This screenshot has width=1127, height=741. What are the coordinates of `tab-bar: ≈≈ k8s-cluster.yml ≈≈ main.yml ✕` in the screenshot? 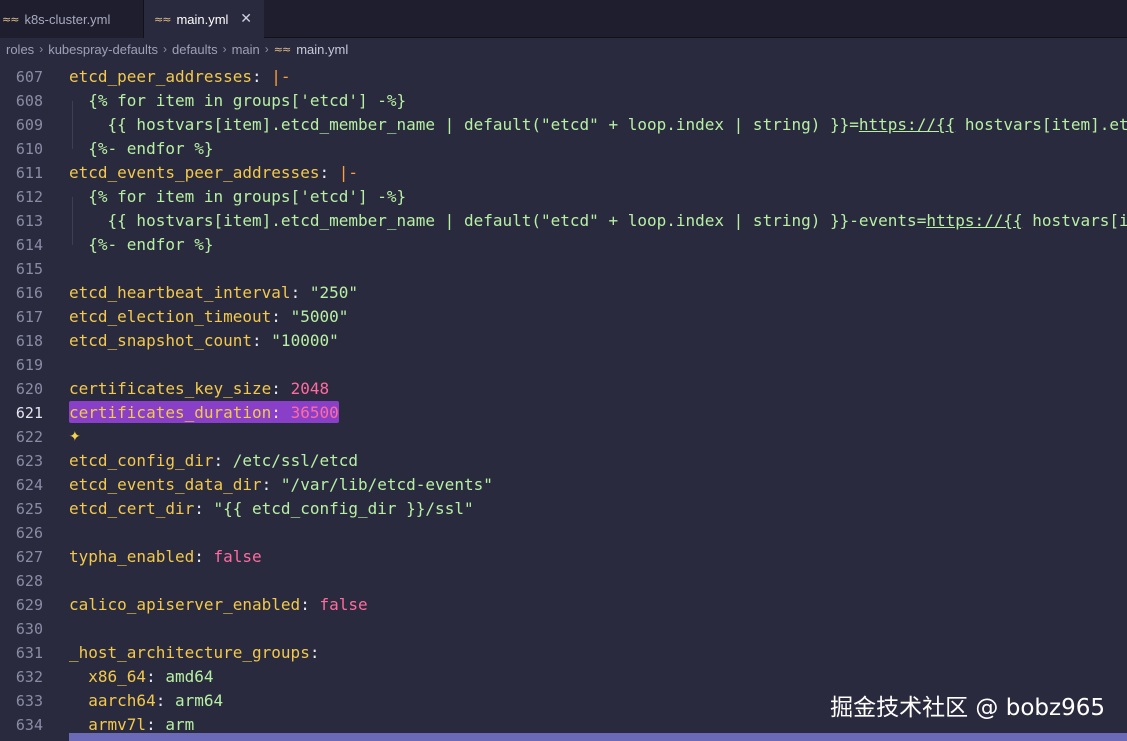 It's located at (563, 19).